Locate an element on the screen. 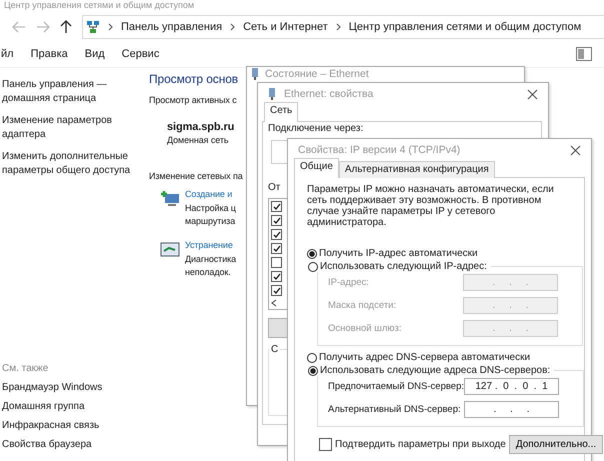 This screenshot has width=604, height=461. network-name: sigma.spb.ru is located at coordinates (200, 127).